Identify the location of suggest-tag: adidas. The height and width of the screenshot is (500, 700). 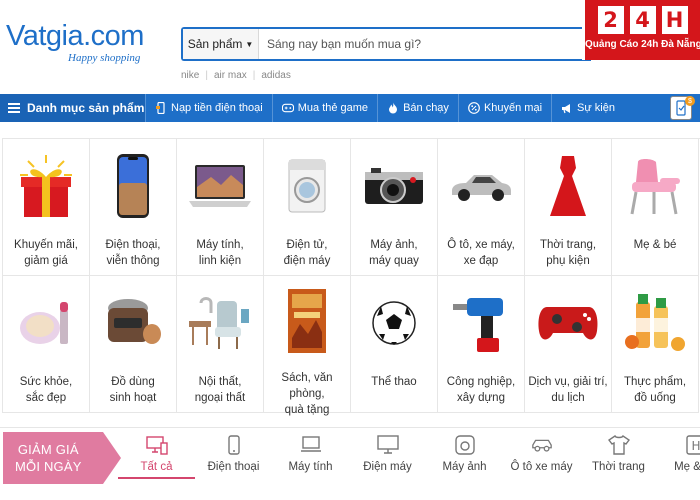
(275, 75).